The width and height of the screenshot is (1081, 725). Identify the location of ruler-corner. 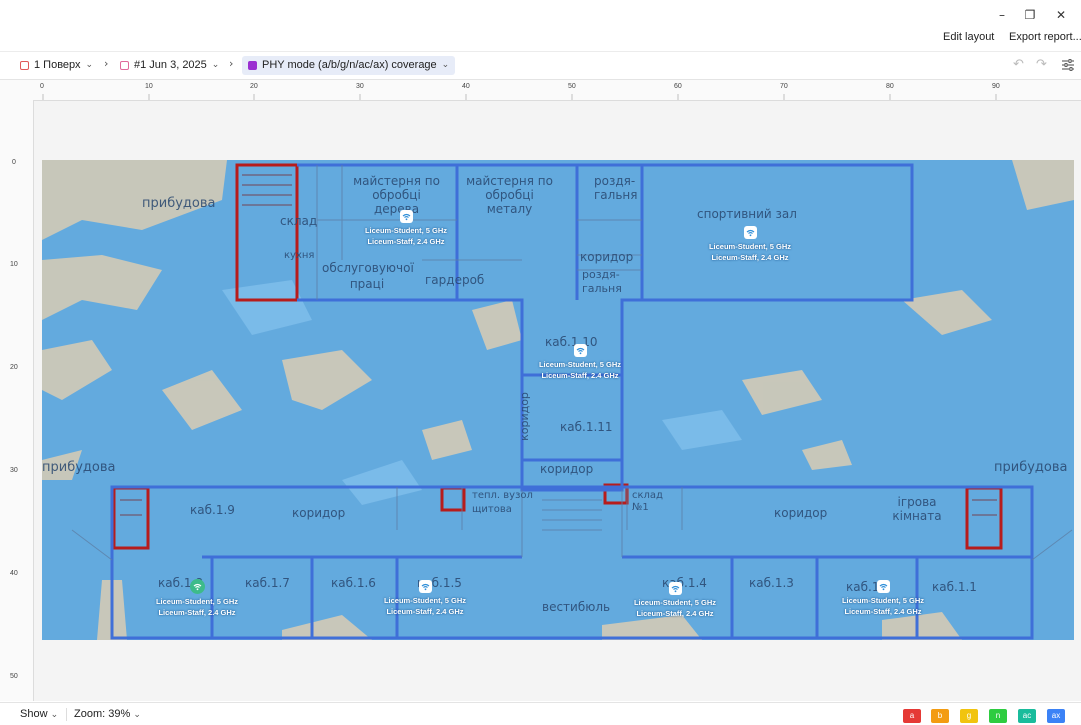
(17, 90).